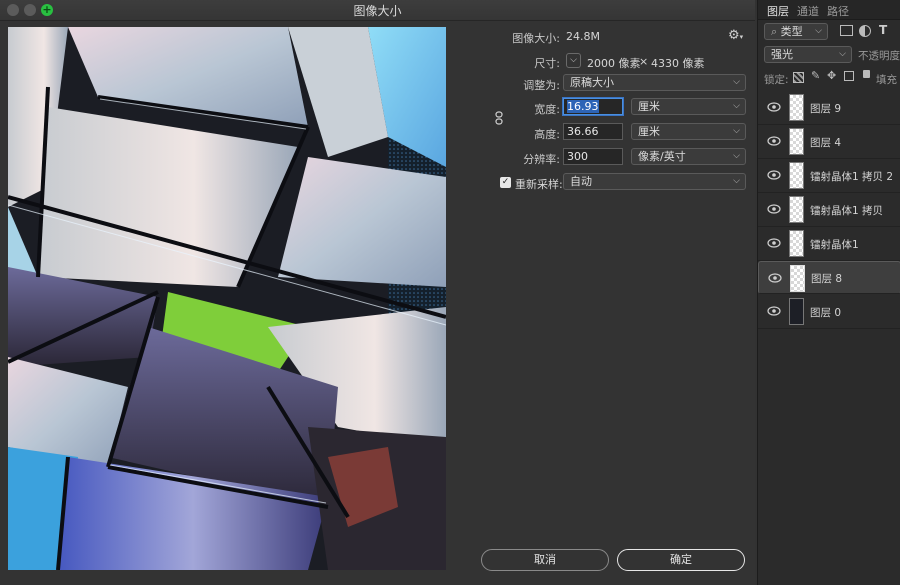 The height and width of the screenshot is (585, 900). What do you see at coordinates (614, 63) in the screenshot?
I see `dimensions-width: 2000 像素` at bounding box center [614, 63].